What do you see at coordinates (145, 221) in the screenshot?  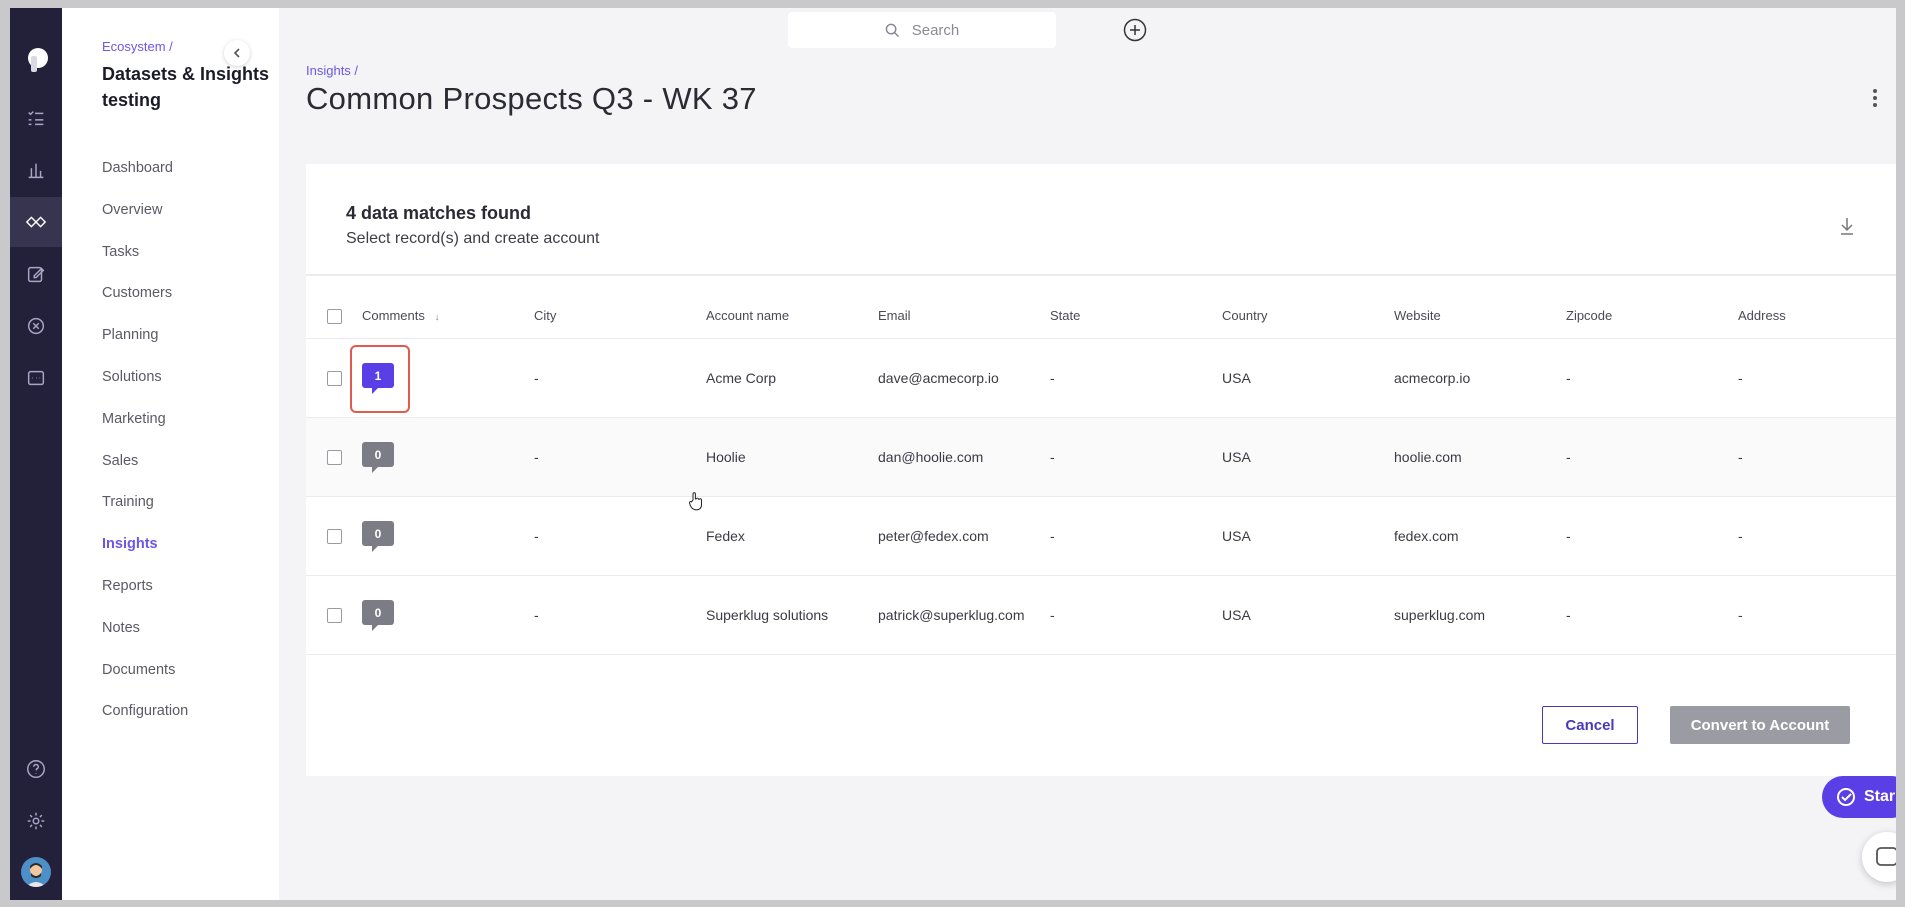 I see `sidebar-item-overview: Overview` at bounding box center [145, 221].